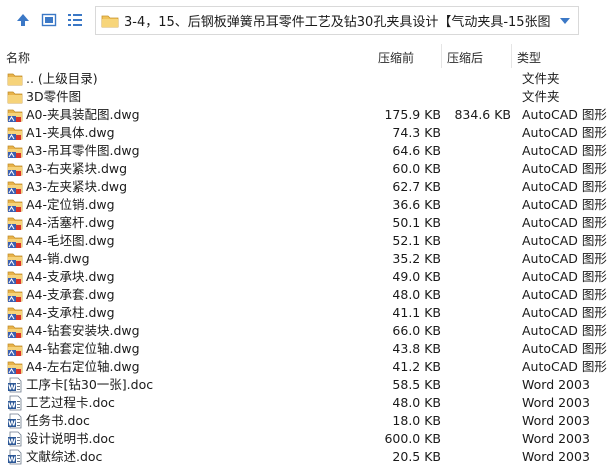 Image resolution: width=614 pixels, height=475 pixels. Describe the element at coordinates (412, 114) in the screenshot. I see `file-compressed-size: 175.9 KB` at that location.